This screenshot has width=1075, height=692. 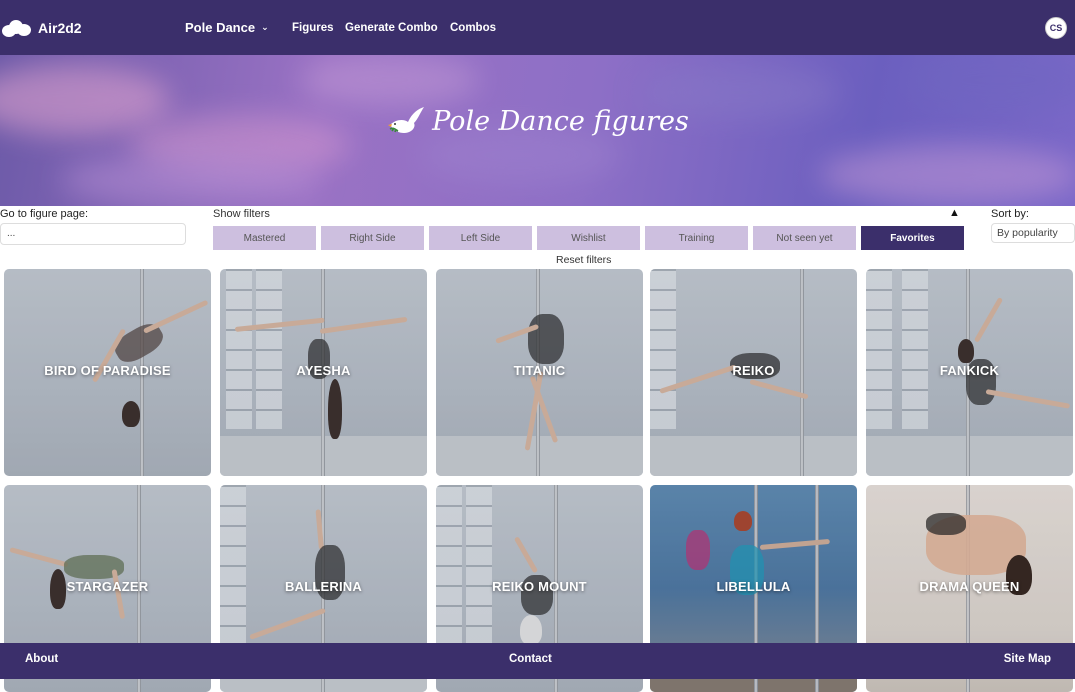 What do you see at coordinates (323, 586) in the screenshot?
I see `figure-card-title: BALLERINA` at bounding box center [323, 586].